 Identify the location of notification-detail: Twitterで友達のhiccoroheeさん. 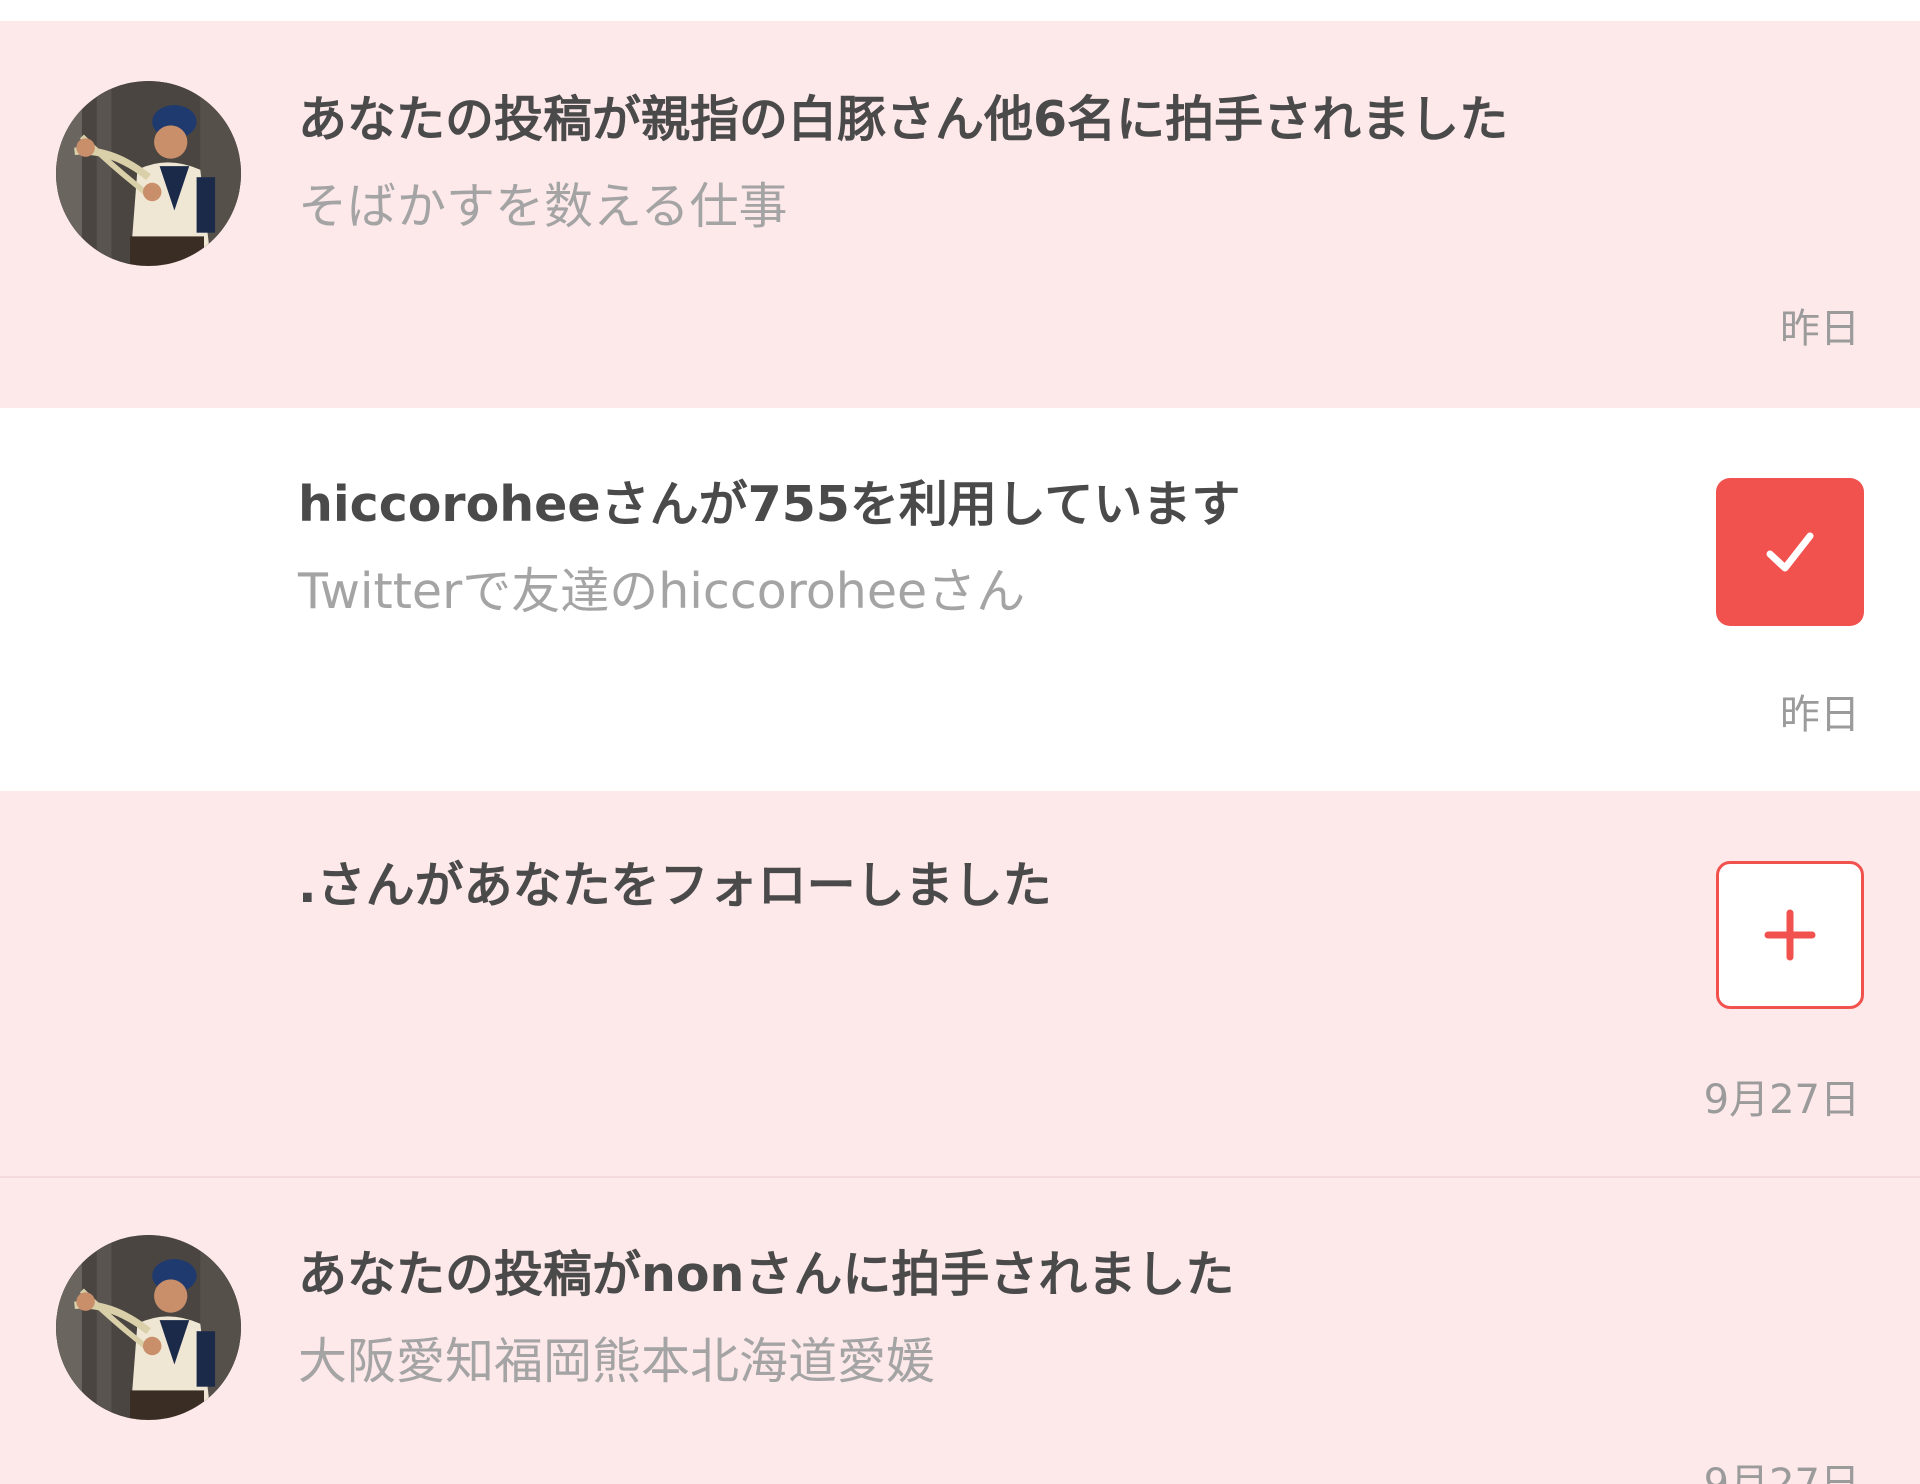
(662, 591).